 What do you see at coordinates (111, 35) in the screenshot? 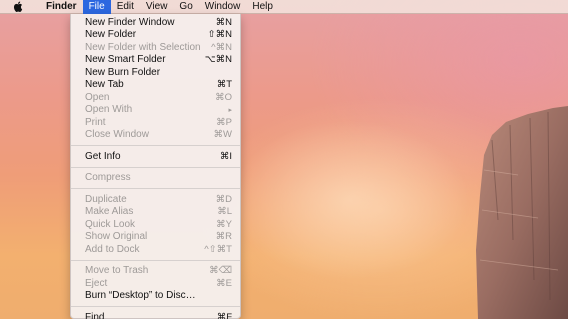
I see `menu-item-label: New Folder` at bounding box center [111, 35].